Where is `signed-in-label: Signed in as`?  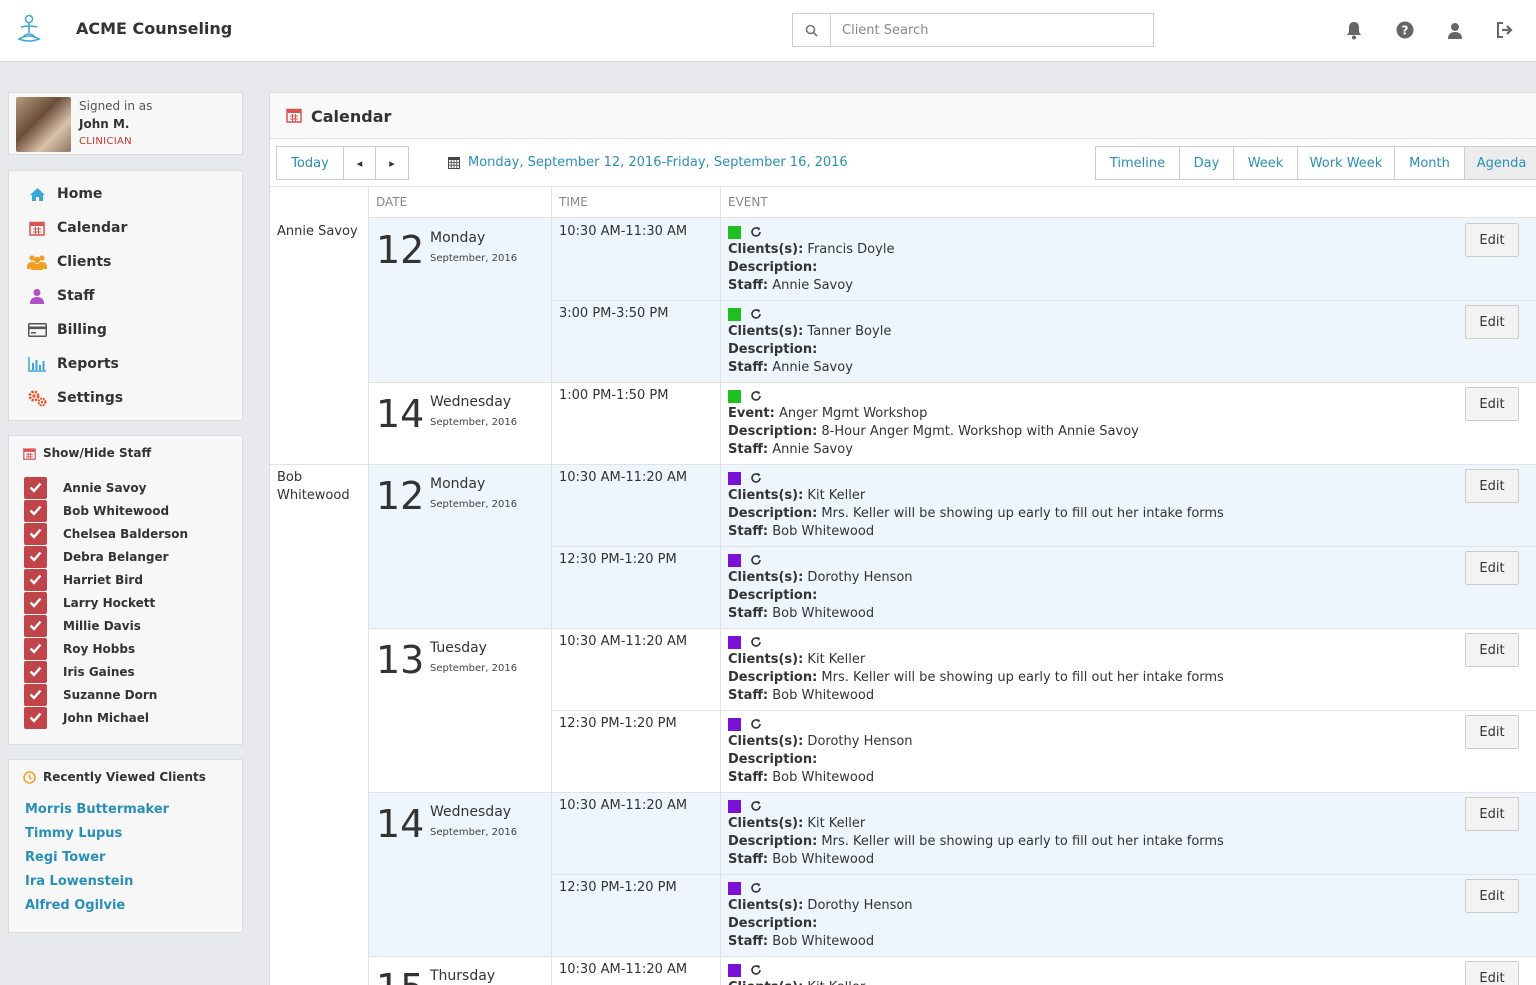 signed-in-label: Signed in as is located at coordinates (116, 106).